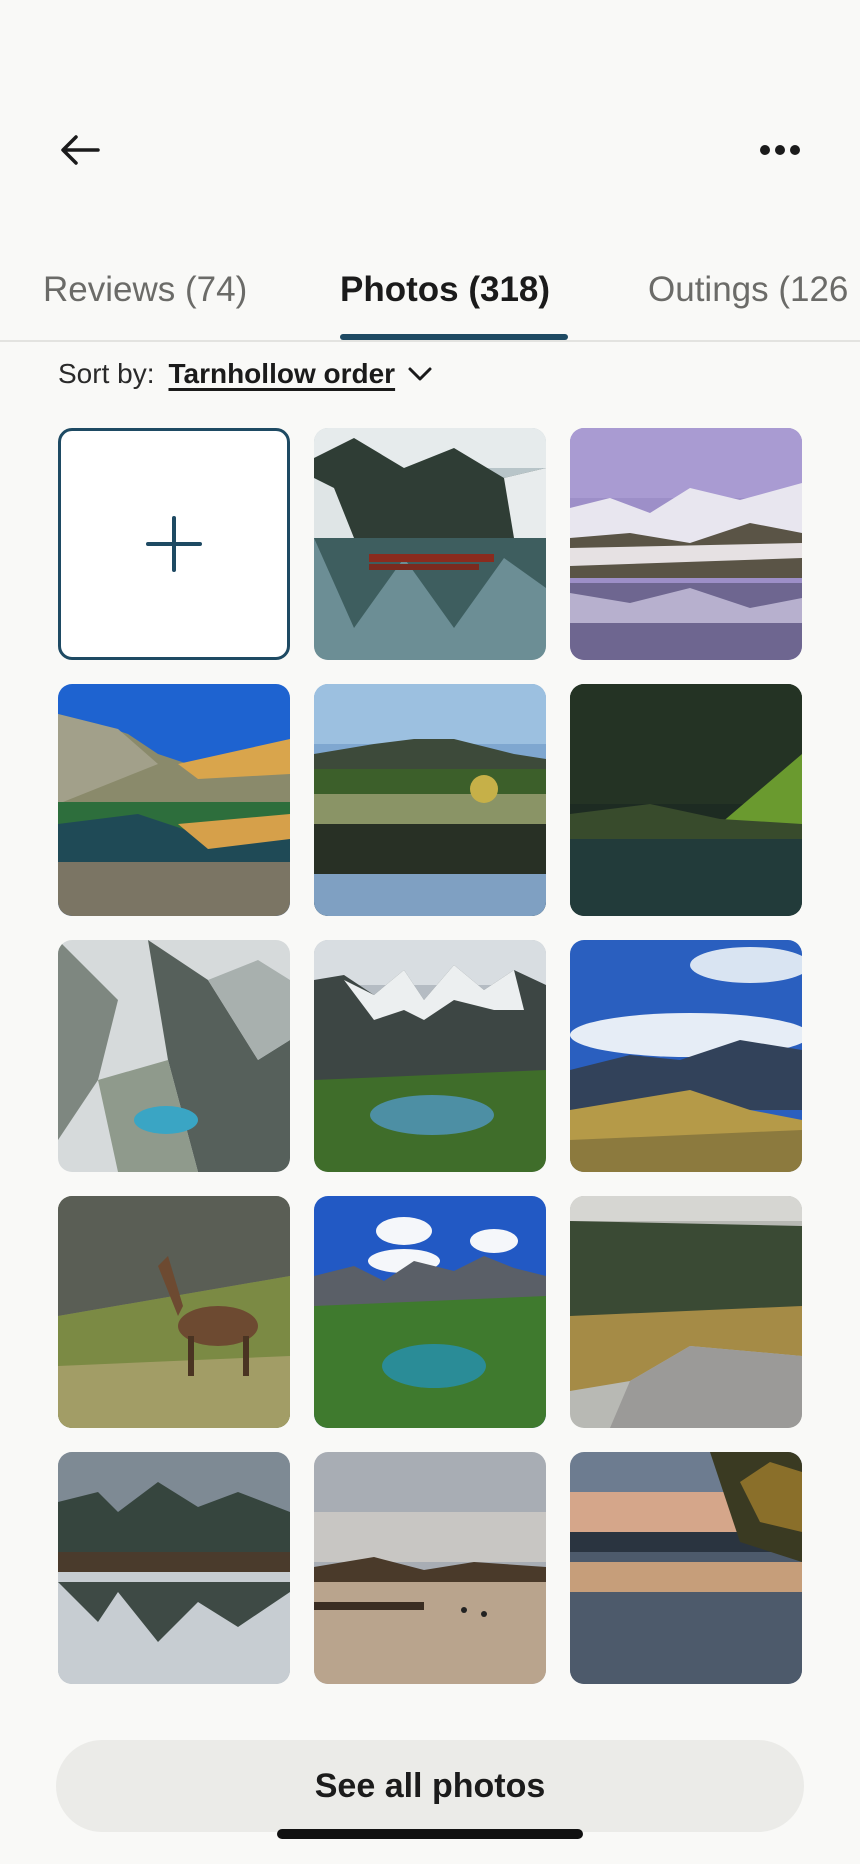 The height and width of the screenshot is (1864, 860). I want to click on more-options-button, so click(780, 150).